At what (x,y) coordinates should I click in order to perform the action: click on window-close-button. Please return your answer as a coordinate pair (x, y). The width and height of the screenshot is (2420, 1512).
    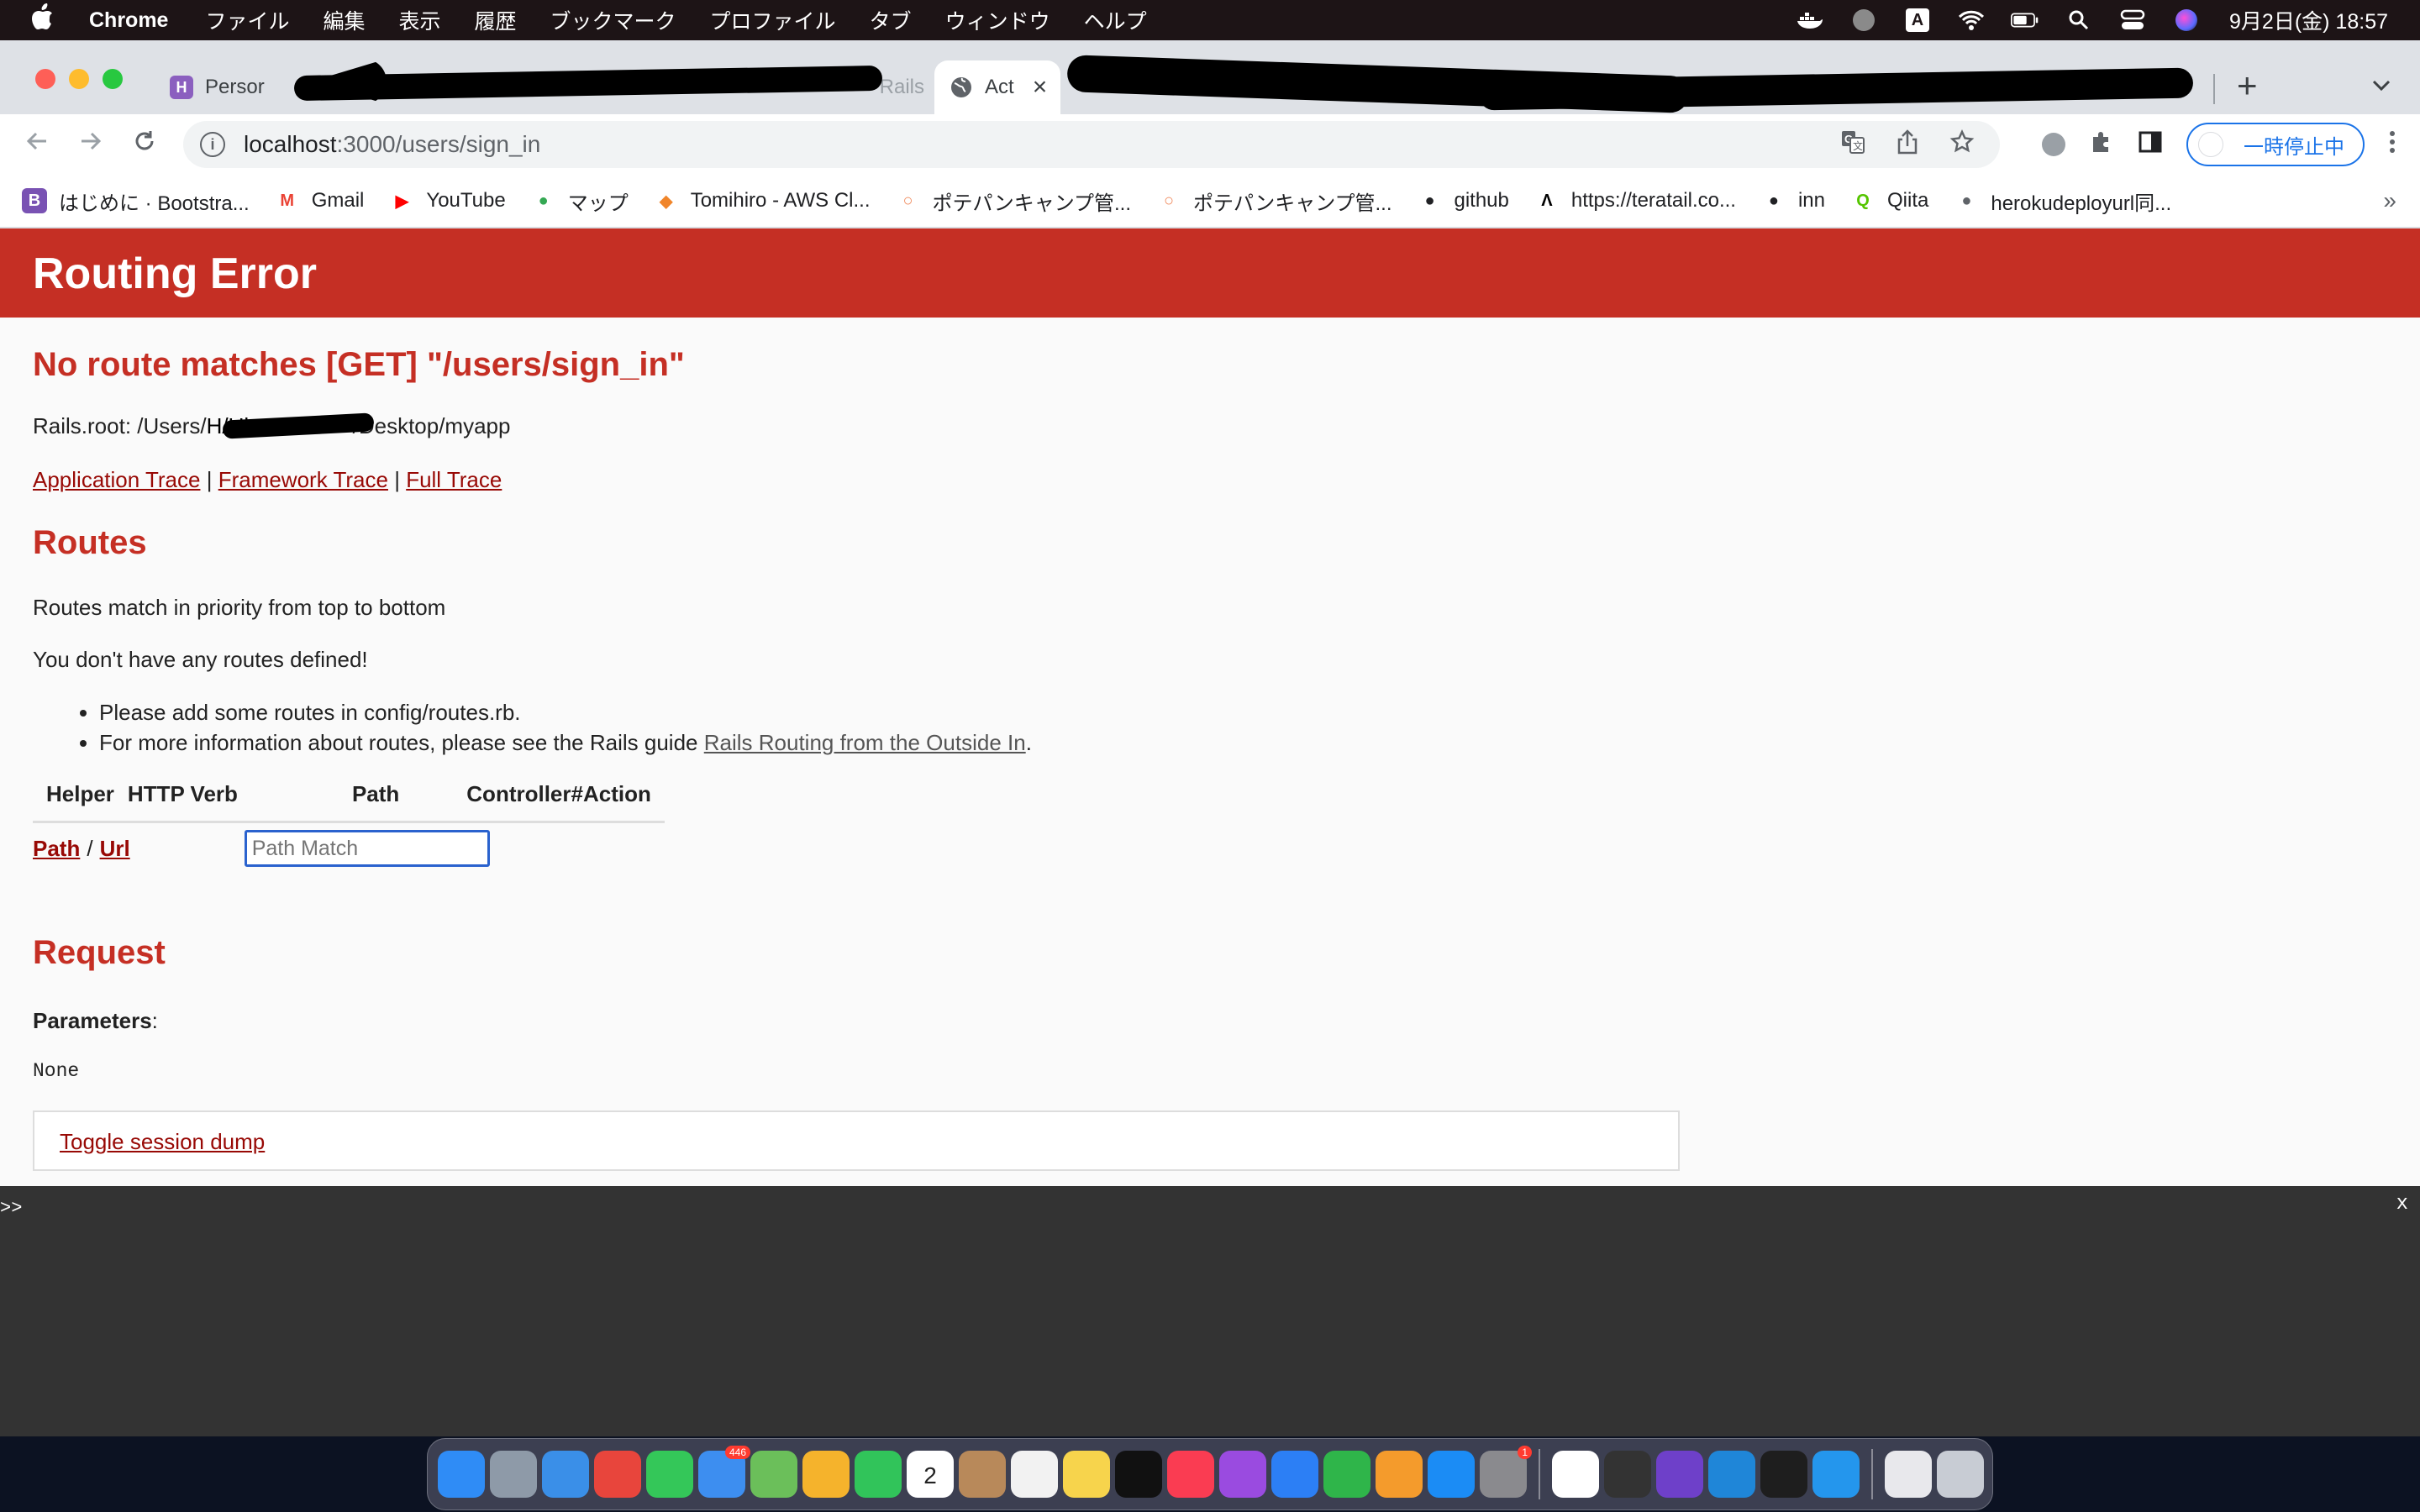
    Looking at the image, I should click on (45, 79).